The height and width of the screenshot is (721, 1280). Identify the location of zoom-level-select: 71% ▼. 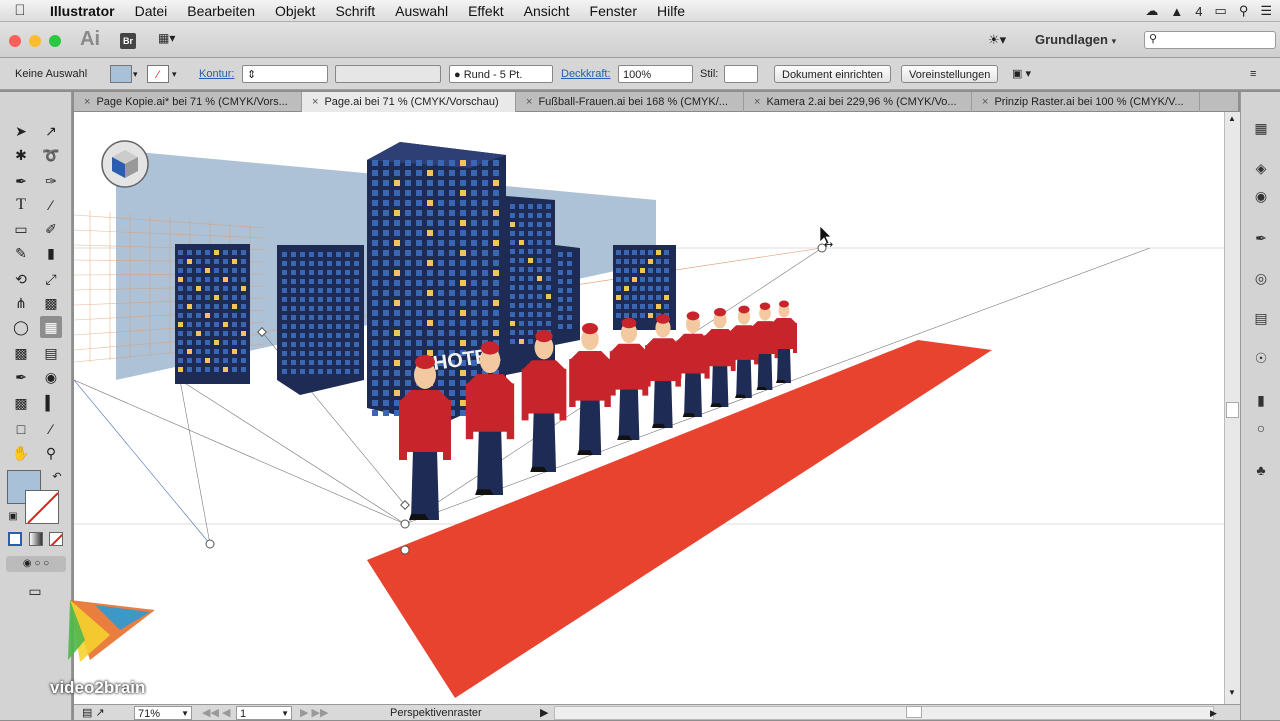
(163, 713).